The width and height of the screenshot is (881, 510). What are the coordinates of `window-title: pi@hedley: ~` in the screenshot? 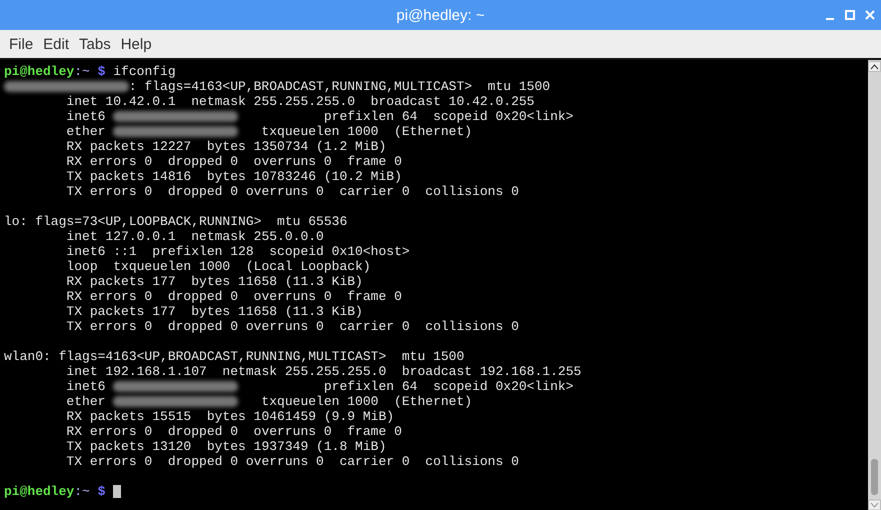 It's located at (440, 15).